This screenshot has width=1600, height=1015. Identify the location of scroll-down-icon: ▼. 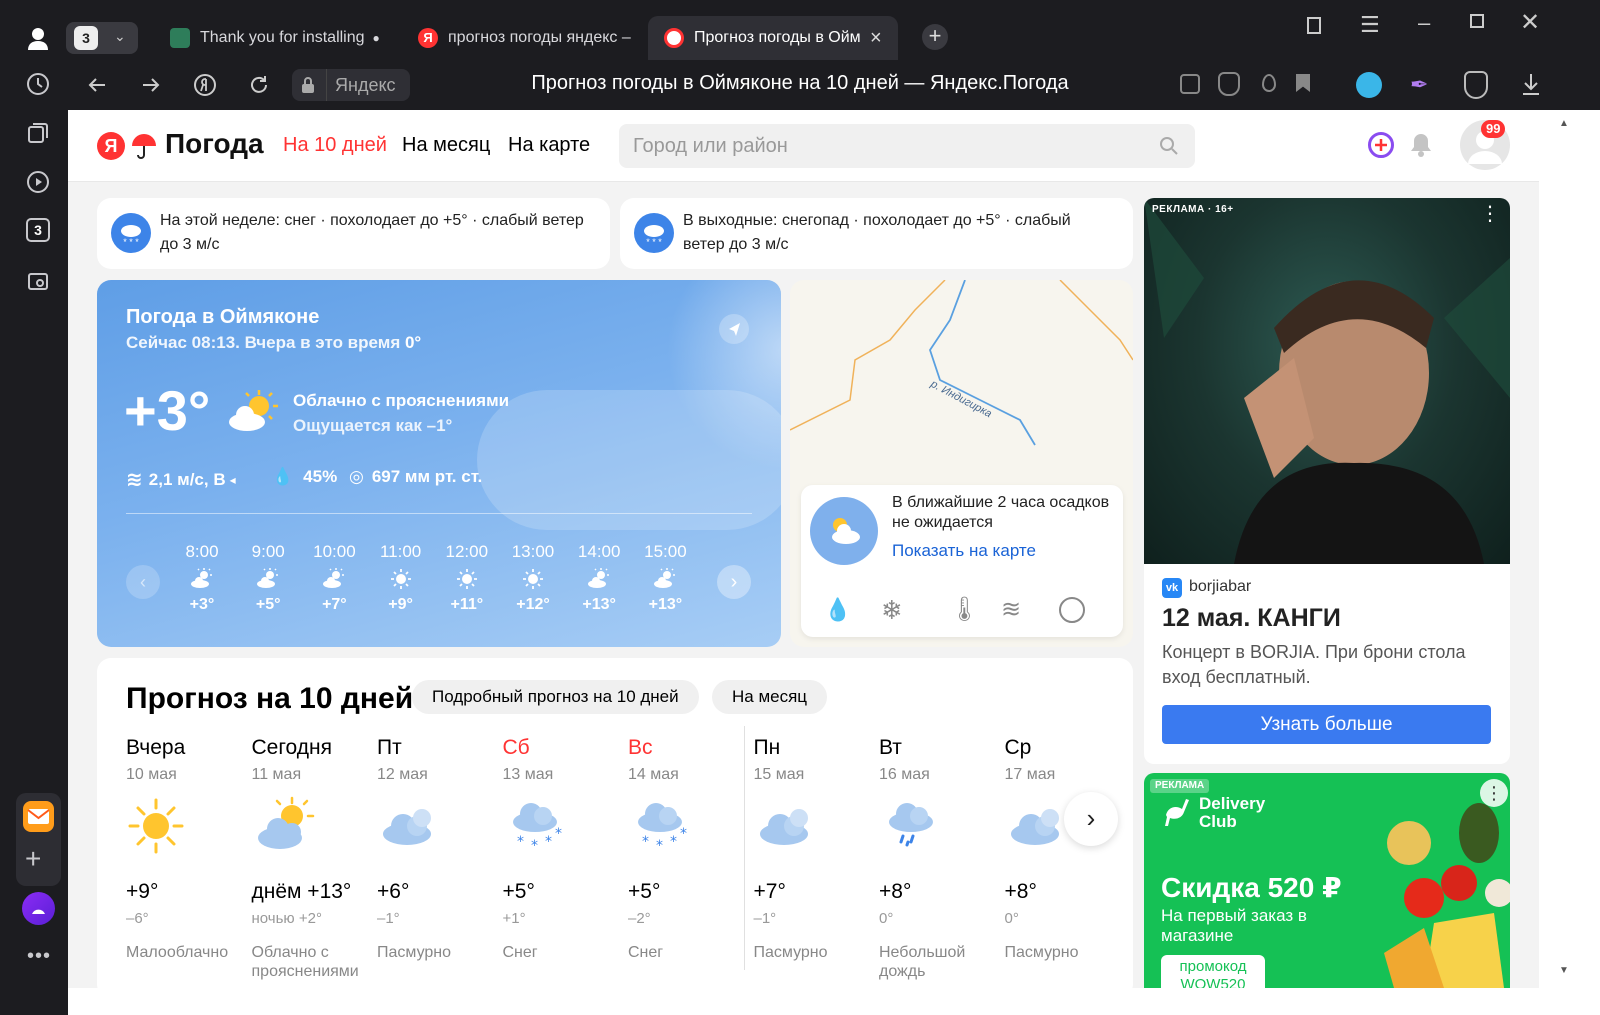
(1564, 970).